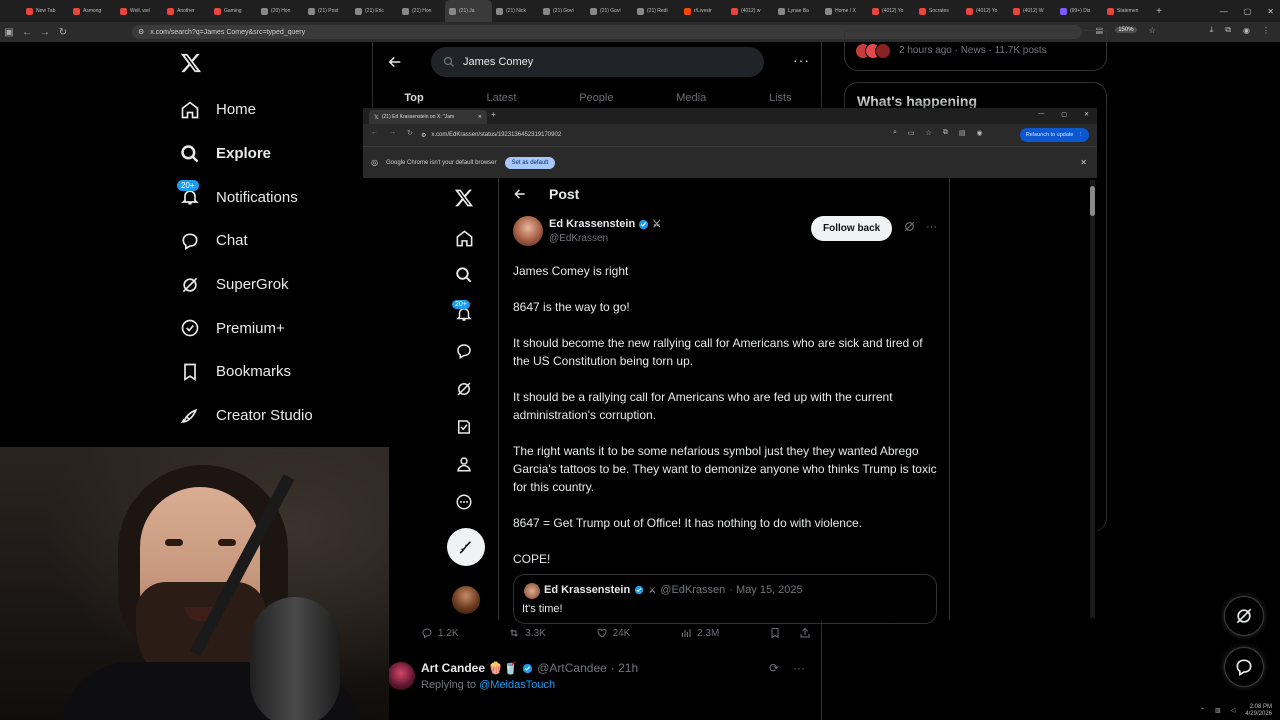  What do you see at coordinates (1054, 135) in the screenshot?
I see `relaunch-button: Relaunch to update ⋮` at bounding box center [1054, 135].